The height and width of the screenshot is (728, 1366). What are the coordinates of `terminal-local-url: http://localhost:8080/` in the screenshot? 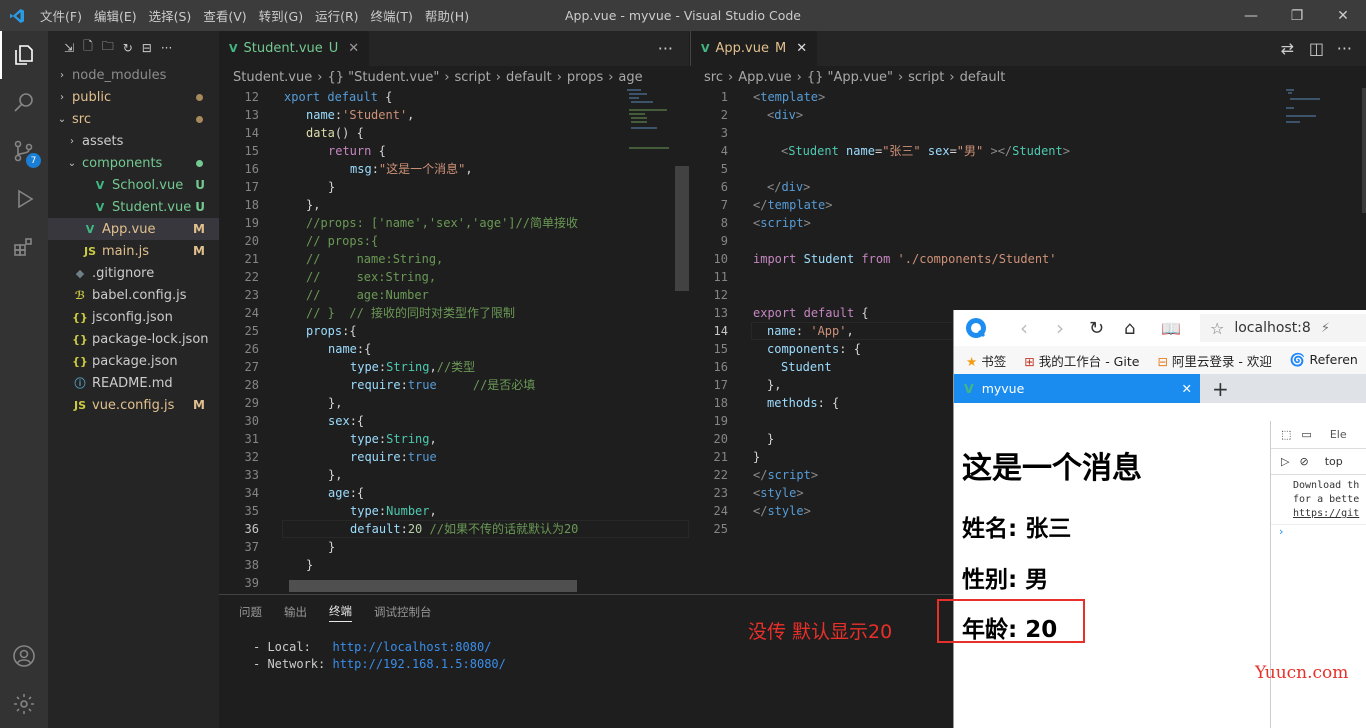 It's located at (411, 647).